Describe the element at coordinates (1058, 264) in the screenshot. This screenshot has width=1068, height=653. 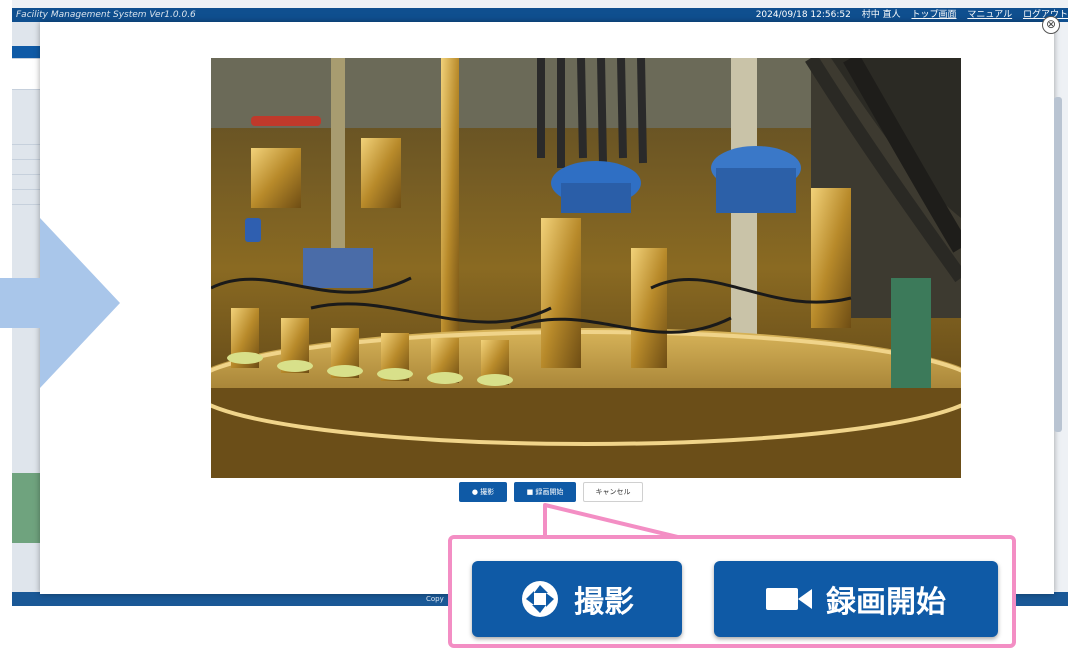
I see `modal-scrollbar` at that location.